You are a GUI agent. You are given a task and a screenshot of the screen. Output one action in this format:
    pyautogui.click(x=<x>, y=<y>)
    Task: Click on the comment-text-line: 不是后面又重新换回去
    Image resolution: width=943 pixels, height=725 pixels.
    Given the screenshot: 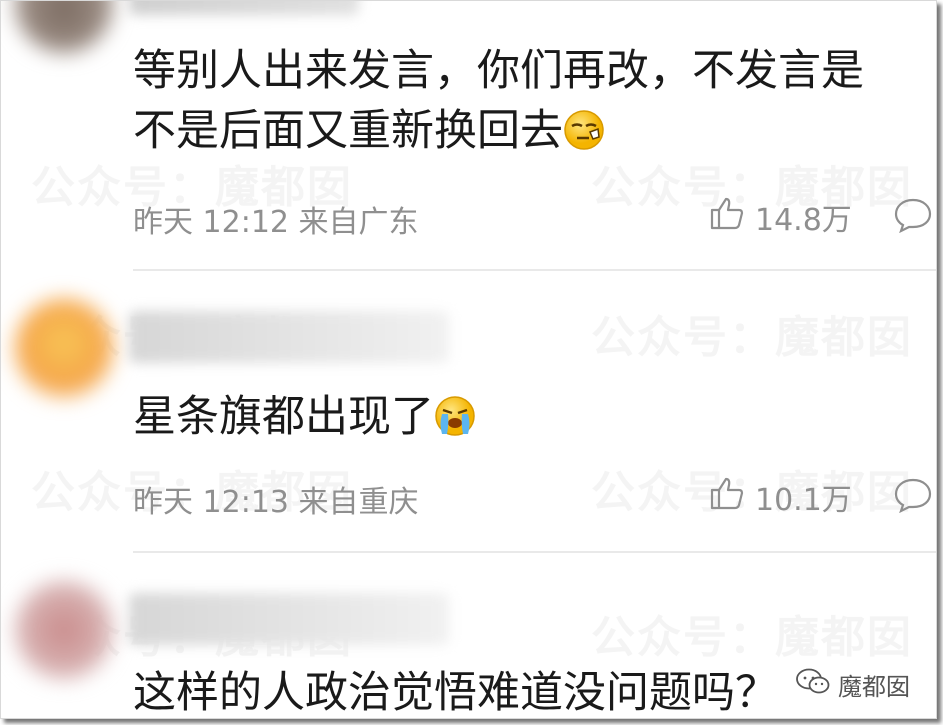 What is the action you would take?
    pyautogui.click(x=522, y=134)
    